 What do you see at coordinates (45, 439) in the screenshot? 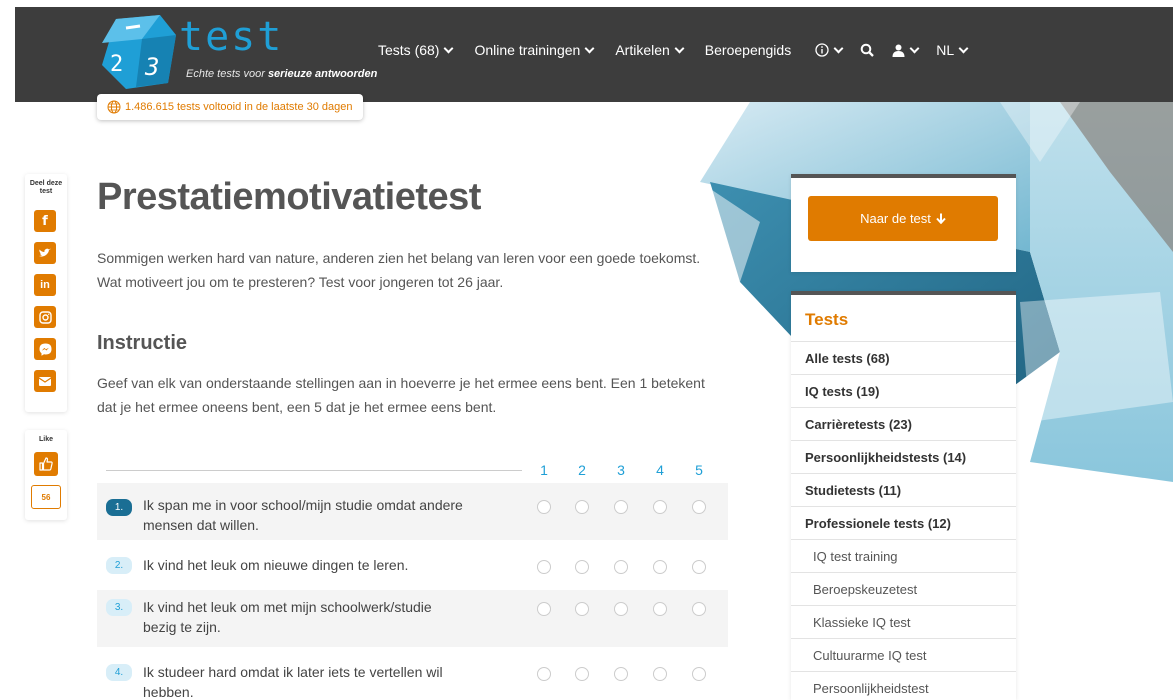
I see `like-label: Like` at bounding box center [45, 439].